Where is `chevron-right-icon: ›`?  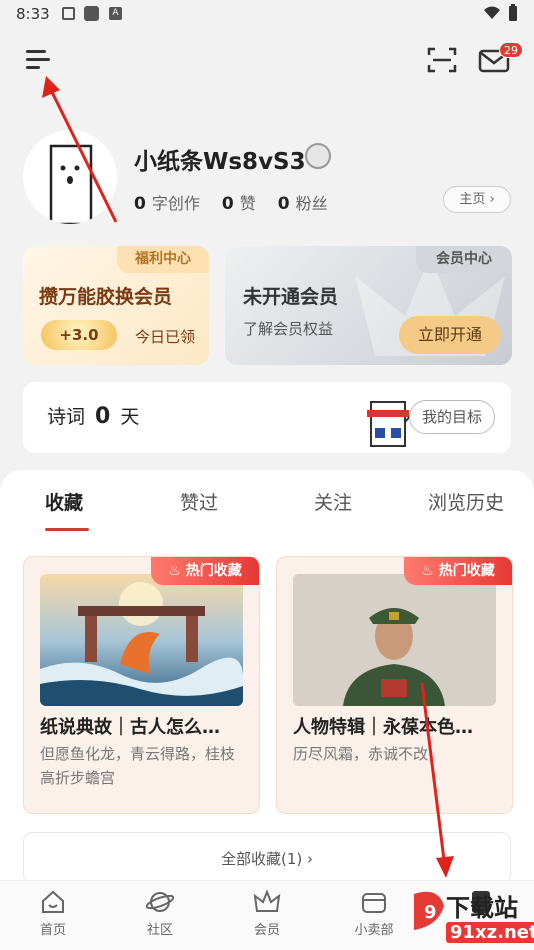
chevron-right-icon: › is located at coordinates (492, 199).